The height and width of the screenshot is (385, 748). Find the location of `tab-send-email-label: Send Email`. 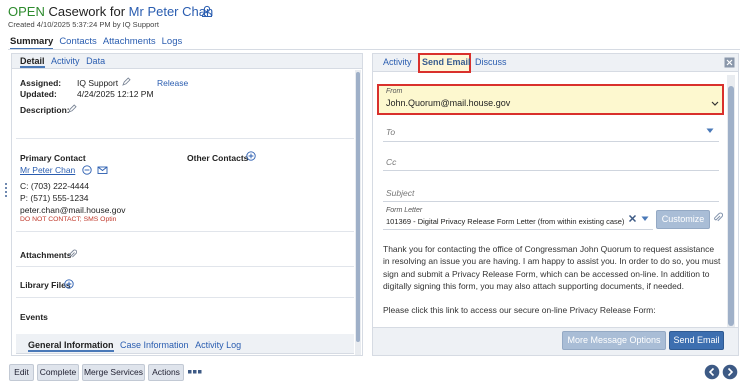

tab-send-email-label: Send Email is located at coordinates (446, 62).